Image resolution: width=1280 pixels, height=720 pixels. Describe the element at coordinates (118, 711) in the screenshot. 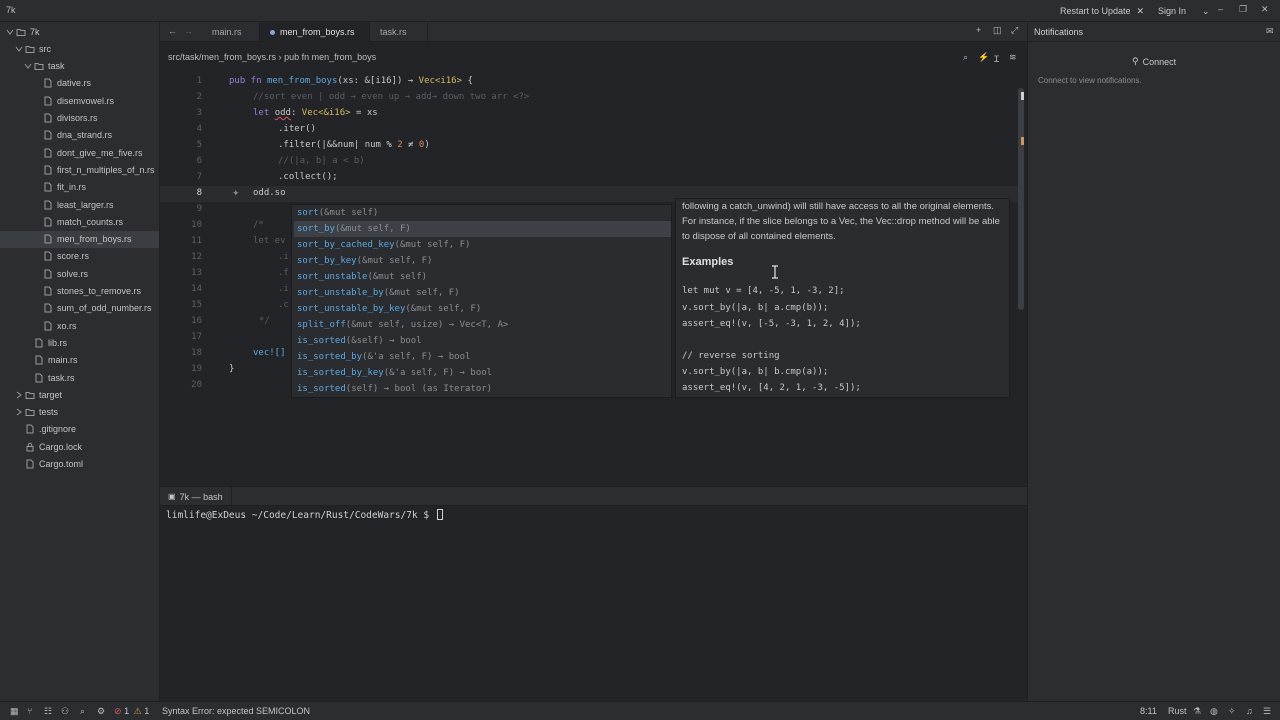

I see `error-icon: ⊘` at that location.